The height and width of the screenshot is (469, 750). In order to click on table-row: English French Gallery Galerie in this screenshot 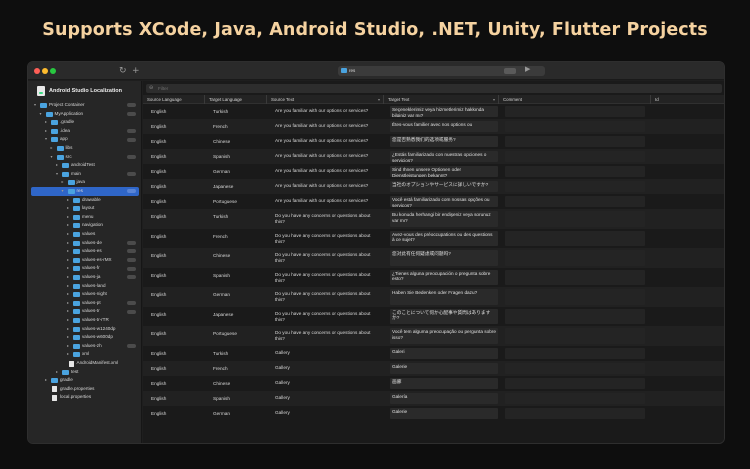, I will do `click(433, 368)`.